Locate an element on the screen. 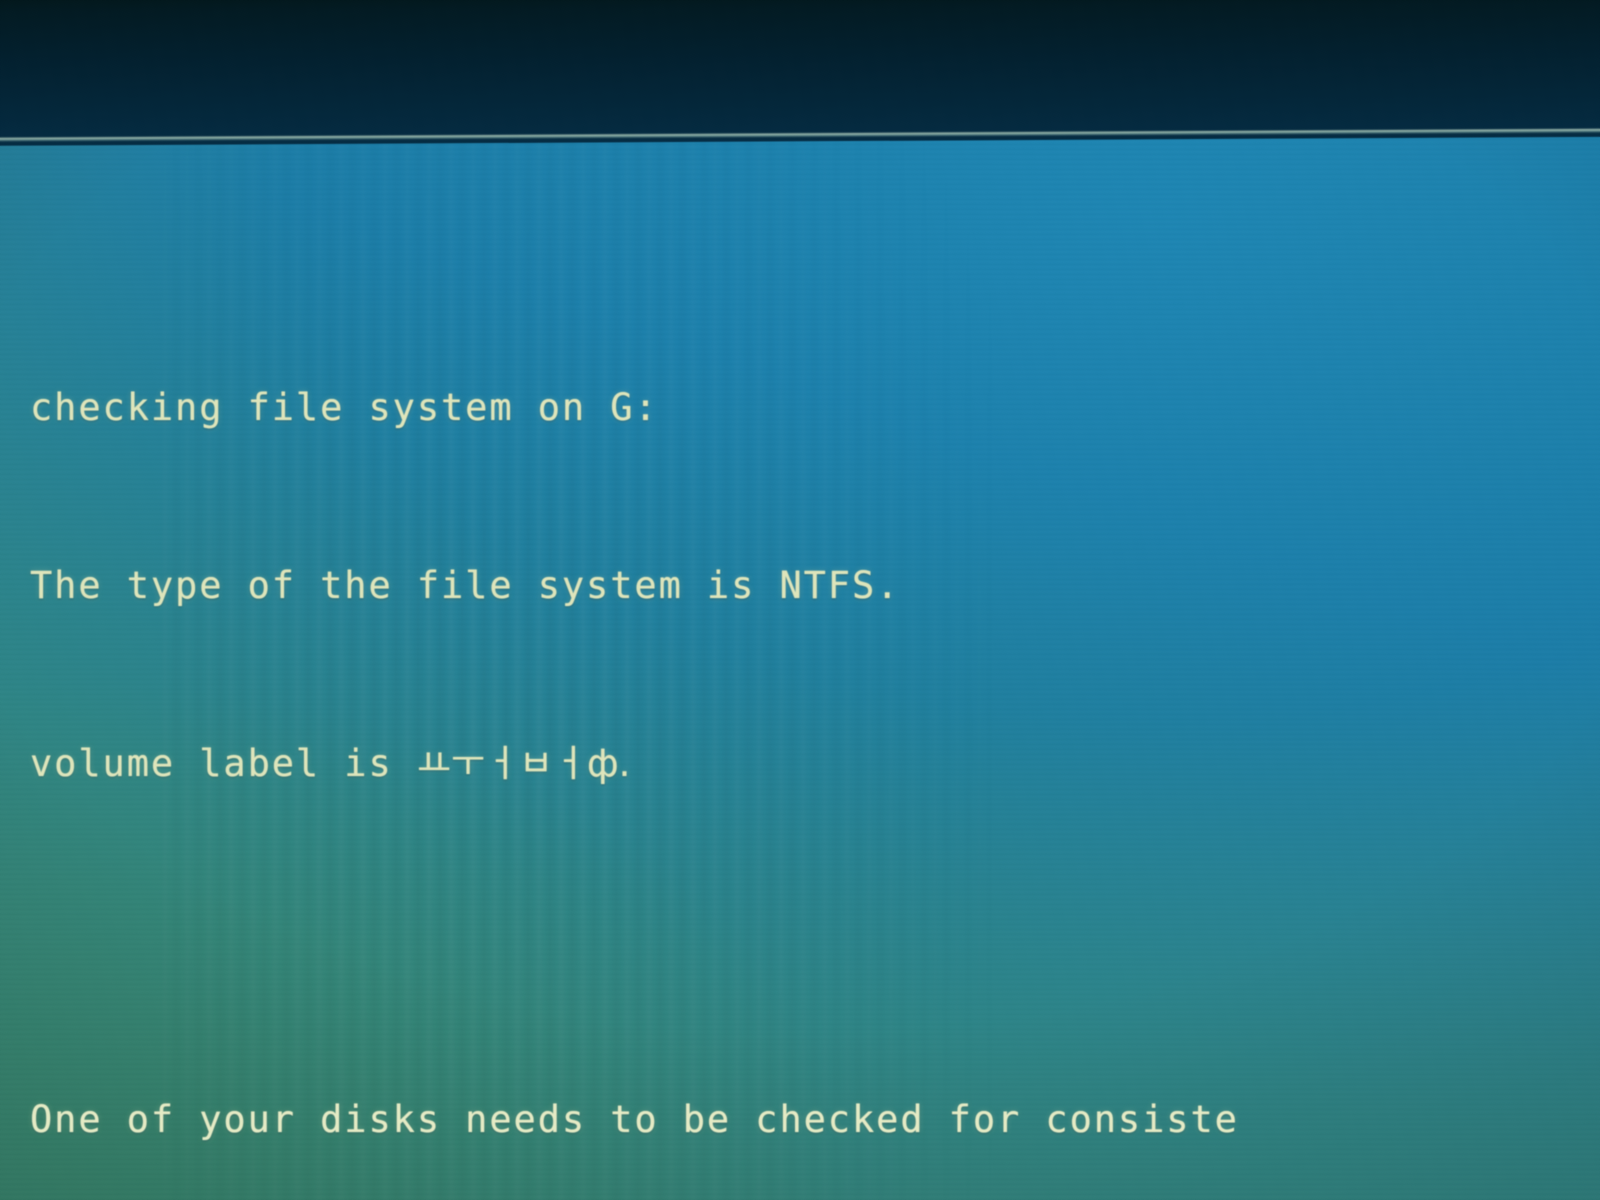 Image resolution: width=1600 pixels, height=1200 pixels. line-volume-label: volume label is ㅛㅜㅓㅂㅓф. is located at coordinates (815, 764).